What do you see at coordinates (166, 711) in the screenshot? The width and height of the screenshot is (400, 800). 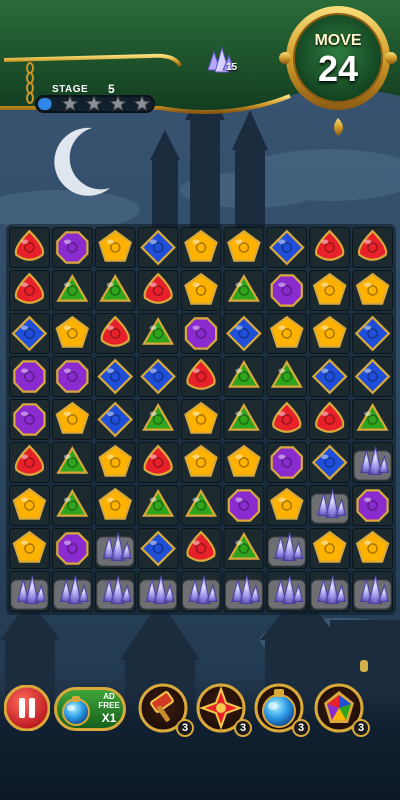 I see `booster-hammer: 3` at bounding box center [166, 711].